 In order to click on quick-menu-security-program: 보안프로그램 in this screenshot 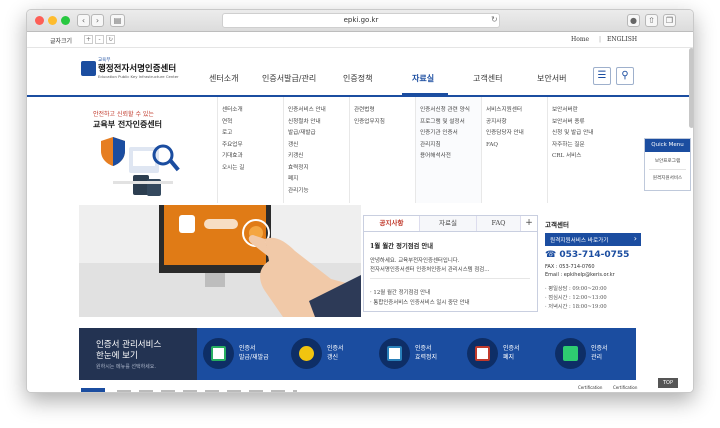, I will do `click(667, 161)`.